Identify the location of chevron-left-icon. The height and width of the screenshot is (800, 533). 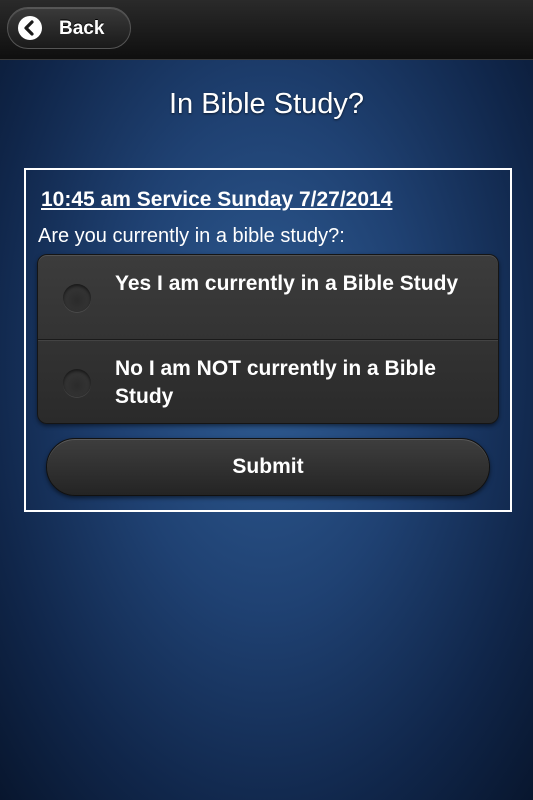
(30, 28).